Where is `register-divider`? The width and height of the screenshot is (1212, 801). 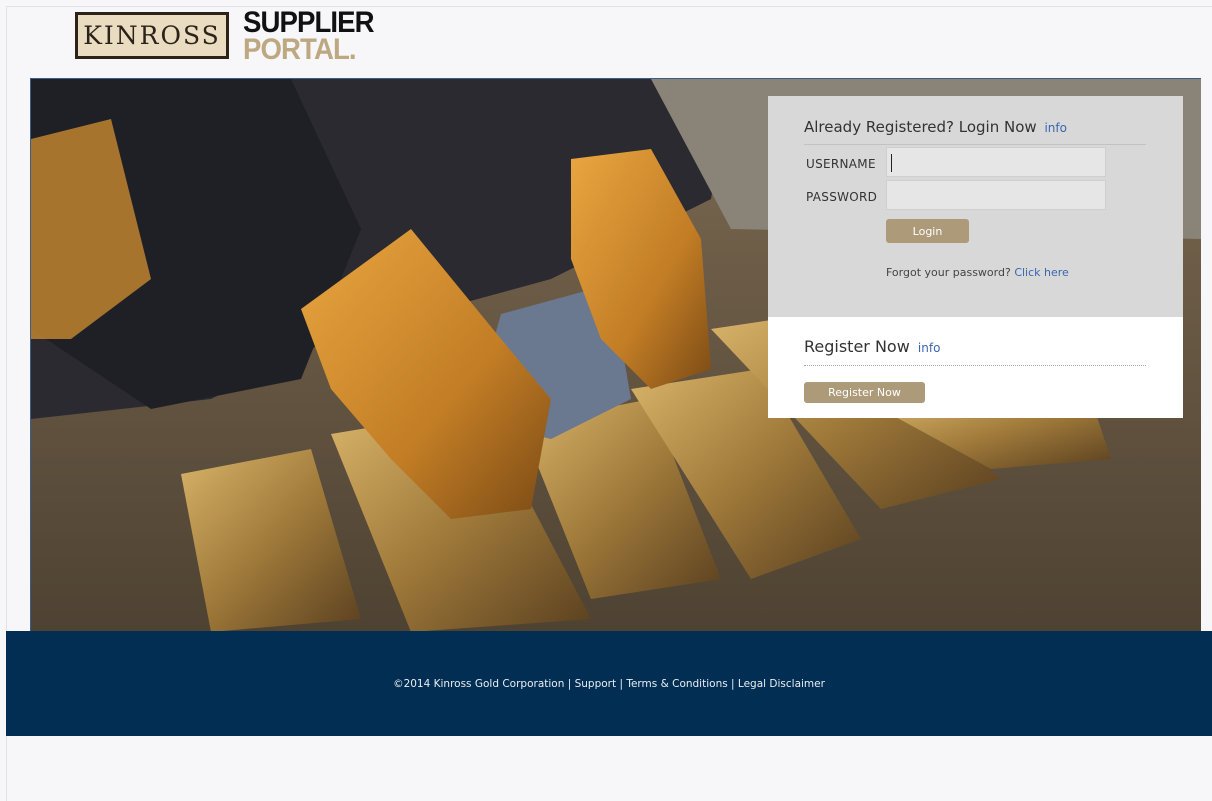 register-divider is located at coordinates (975, 365).